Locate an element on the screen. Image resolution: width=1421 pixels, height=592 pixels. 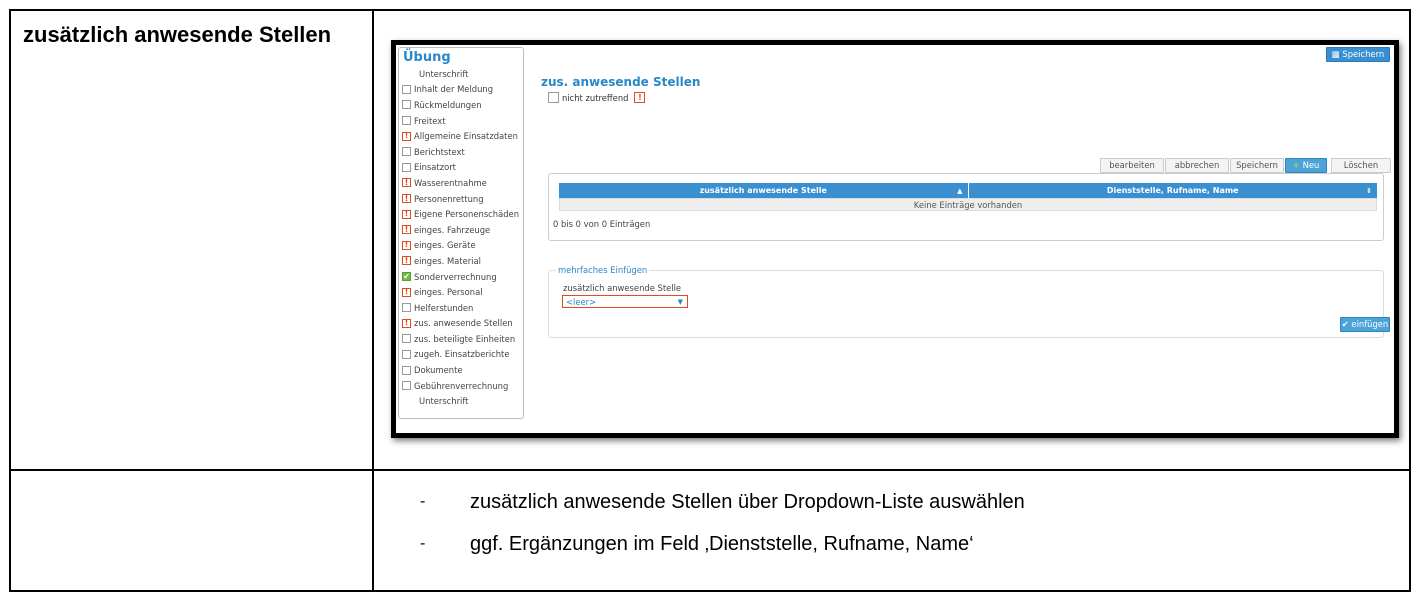
save-button: Speichern is located at coordinates (1257, 165).